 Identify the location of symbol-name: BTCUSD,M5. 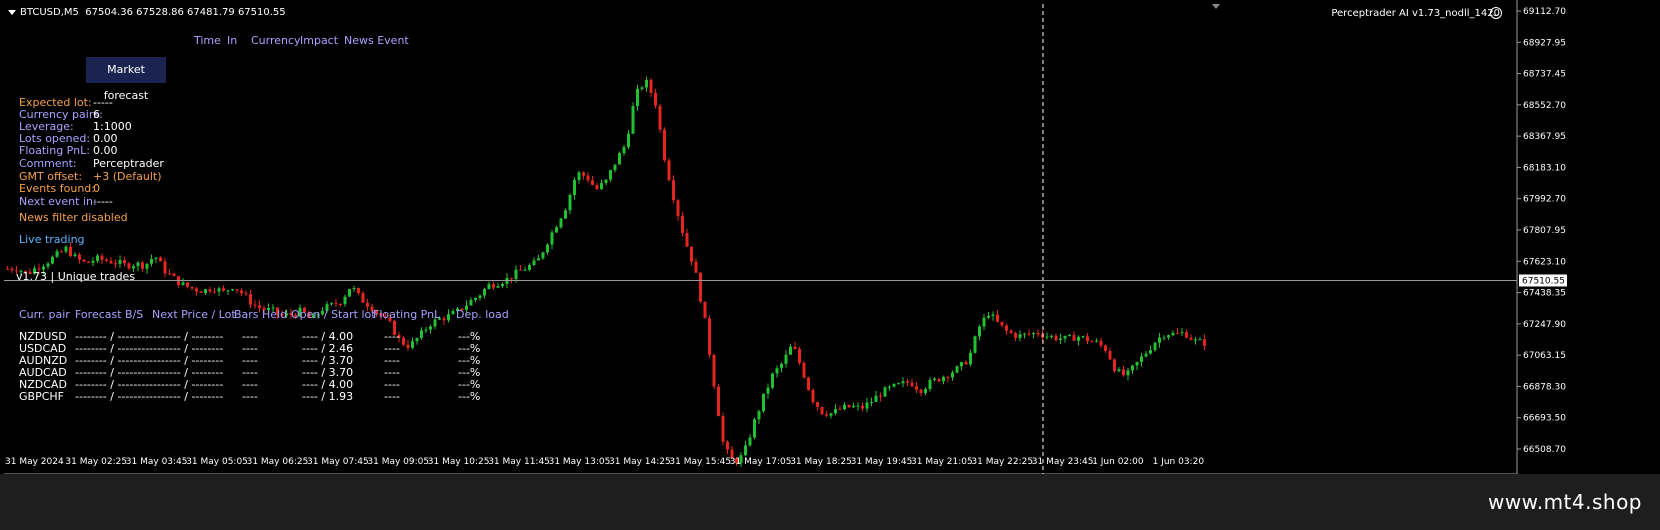
(49, 12).